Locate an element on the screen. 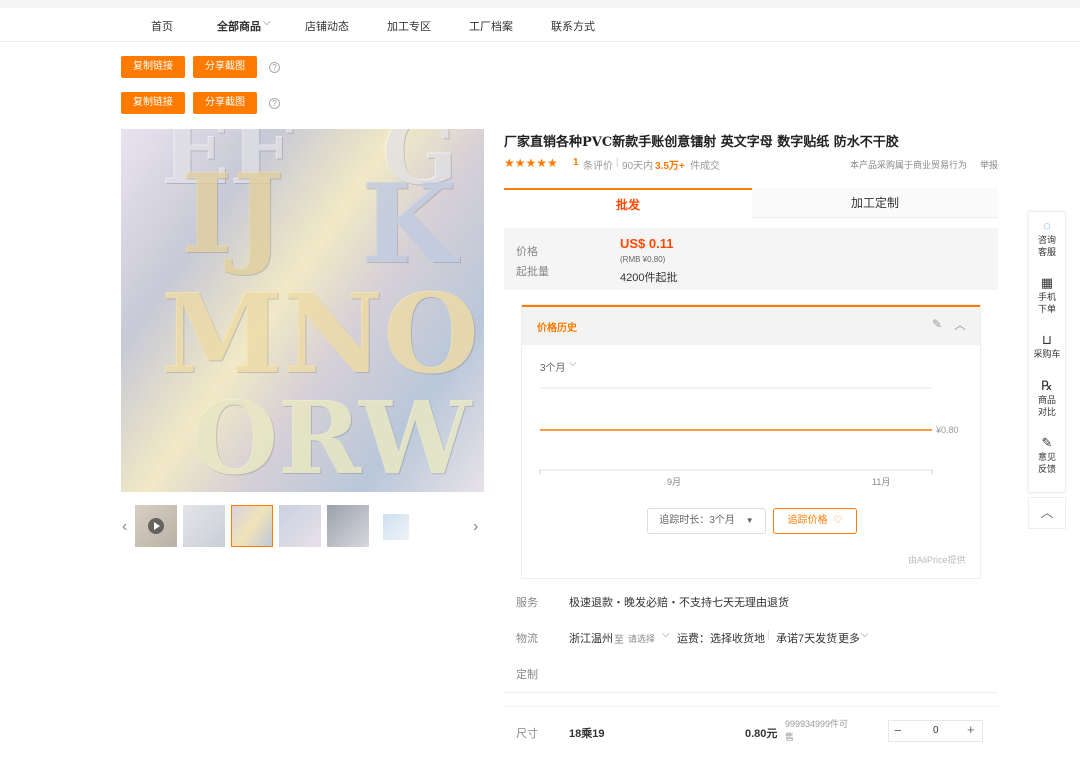  track-duration-label: 追踪时长：3个月 is located at coordinates (697, 520).